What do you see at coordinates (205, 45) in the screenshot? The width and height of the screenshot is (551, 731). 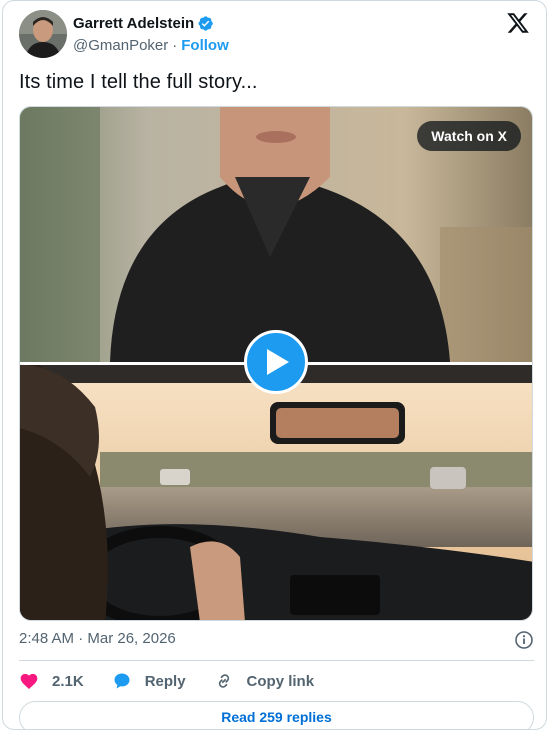 I see `follow-link: Follow` at bounding box center [205, 45].